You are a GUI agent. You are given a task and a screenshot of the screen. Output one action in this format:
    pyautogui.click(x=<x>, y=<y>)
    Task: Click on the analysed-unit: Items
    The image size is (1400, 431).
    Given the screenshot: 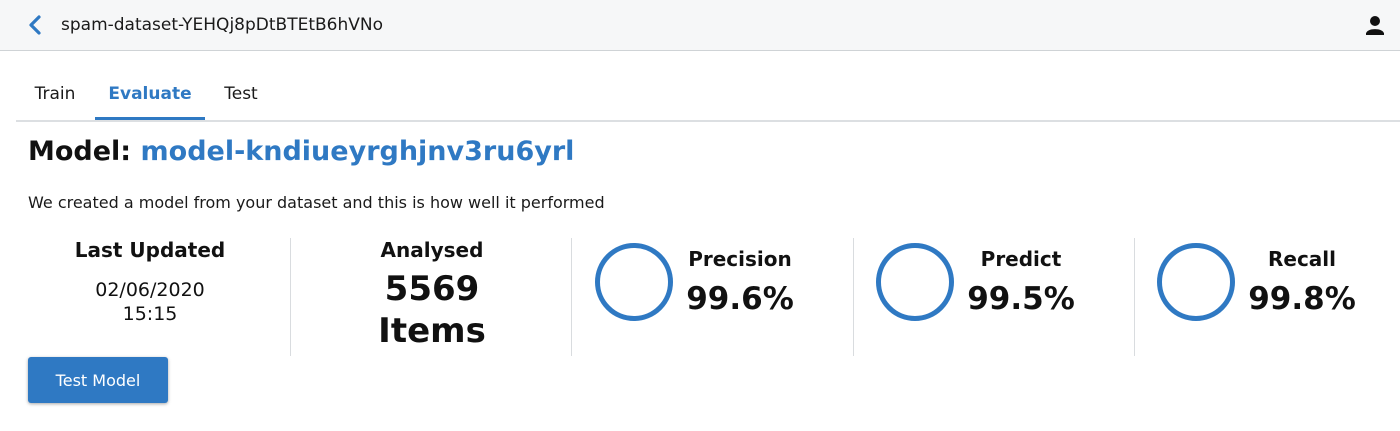 What is the action you would take?
    pyautogui.click(x=432, y=331)
    